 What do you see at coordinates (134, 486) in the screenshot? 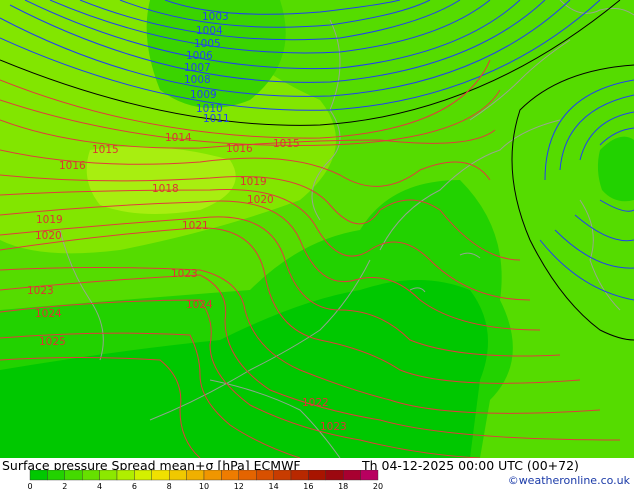
I see `colorbar-tick-label: 6` at bounding box center [134, 486].